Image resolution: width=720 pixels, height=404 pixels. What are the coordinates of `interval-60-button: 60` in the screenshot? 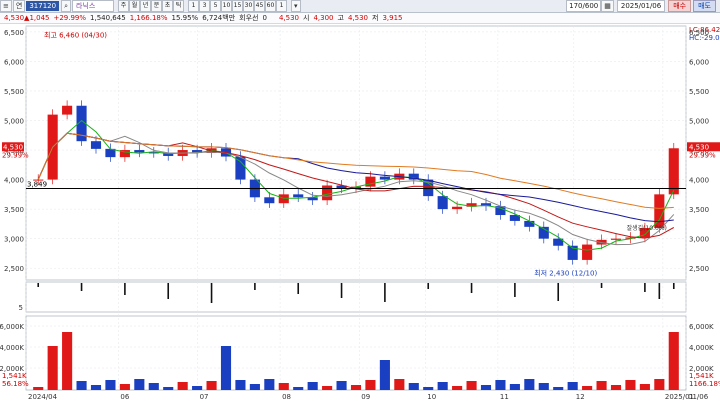 It's located at (270, 6).